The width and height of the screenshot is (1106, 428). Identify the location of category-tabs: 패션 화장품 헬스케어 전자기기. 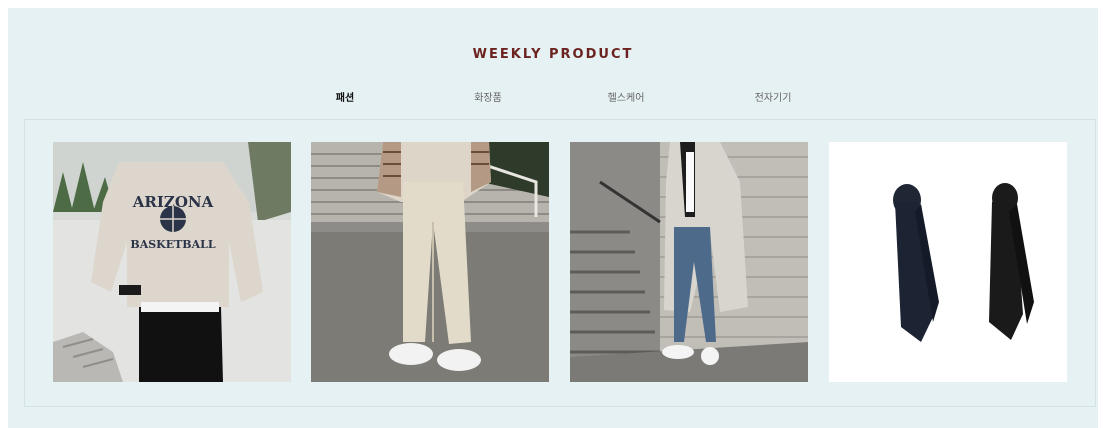
(553, 99).